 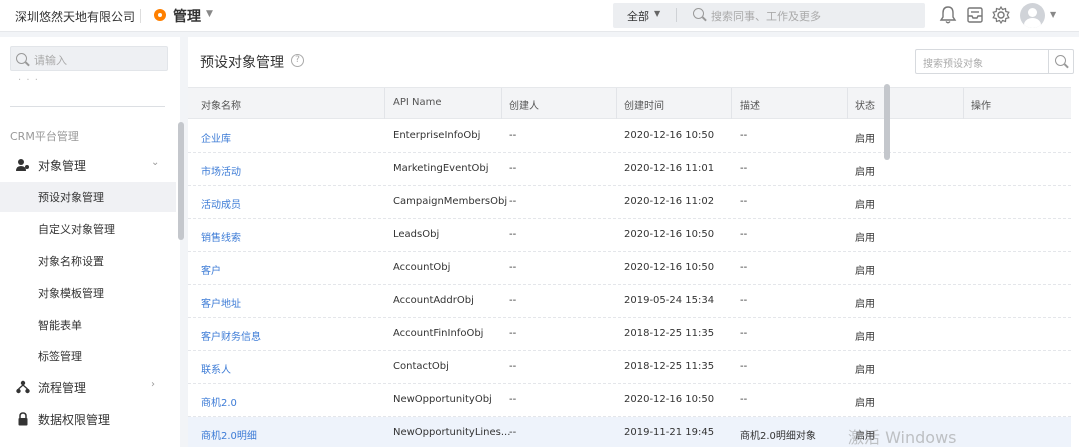 What do you see at coordinates (975, 15) in the screenshot?
I see `inbox-icon` at bounding box center [975, 15].